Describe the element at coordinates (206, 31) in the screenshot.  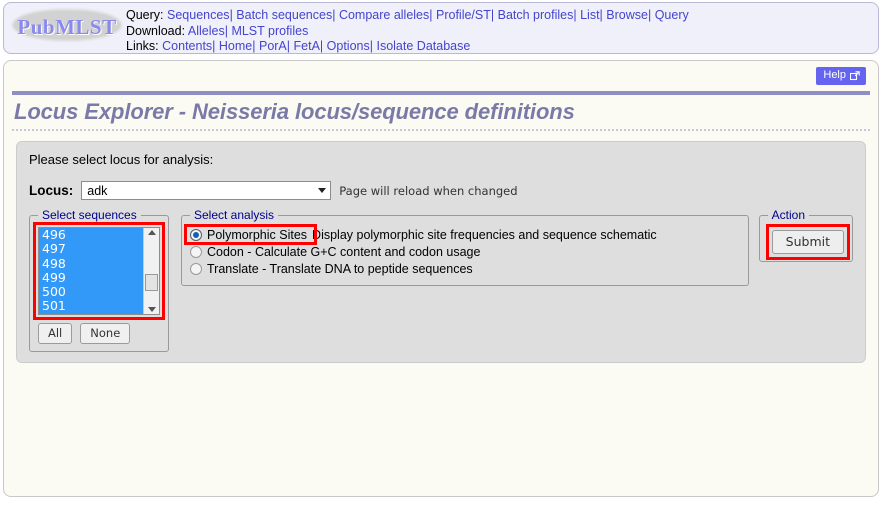
I see `nav-link-alleles: Alleles` at that location.